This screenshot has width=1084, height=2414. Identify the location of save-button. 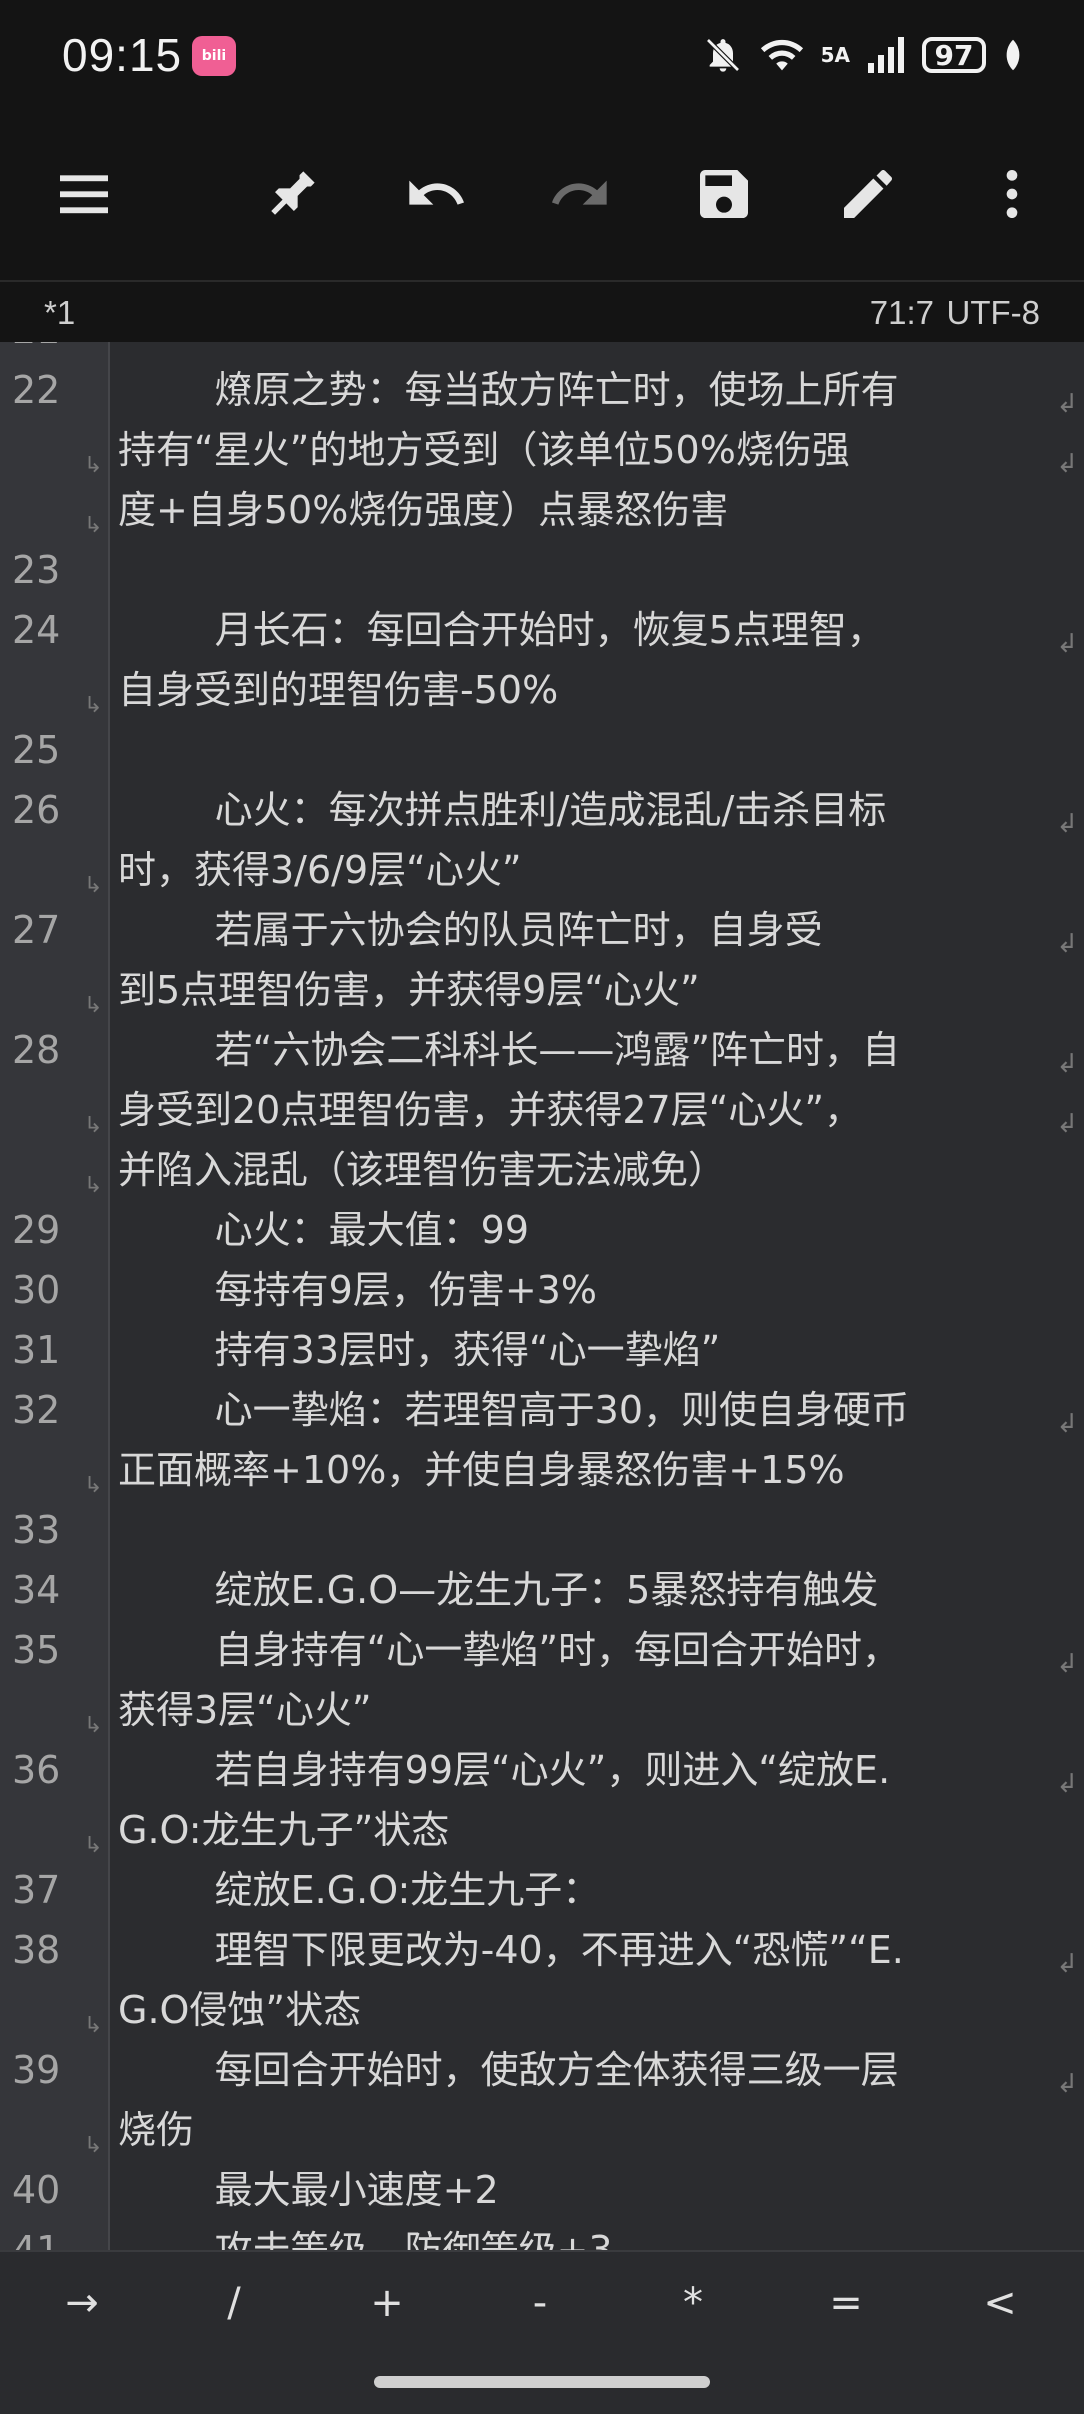
(724, 194).